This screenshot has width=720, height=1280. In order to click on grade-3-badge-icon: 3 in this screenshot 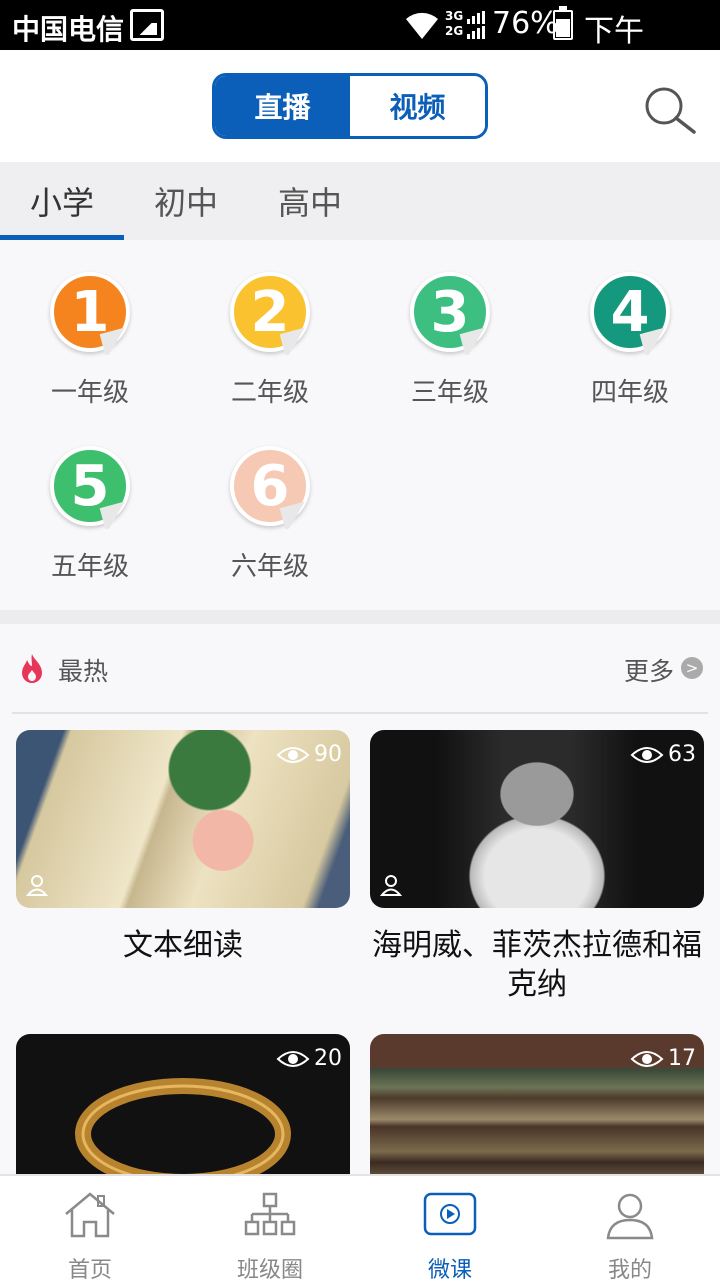, I will do `click(450, 312)`.